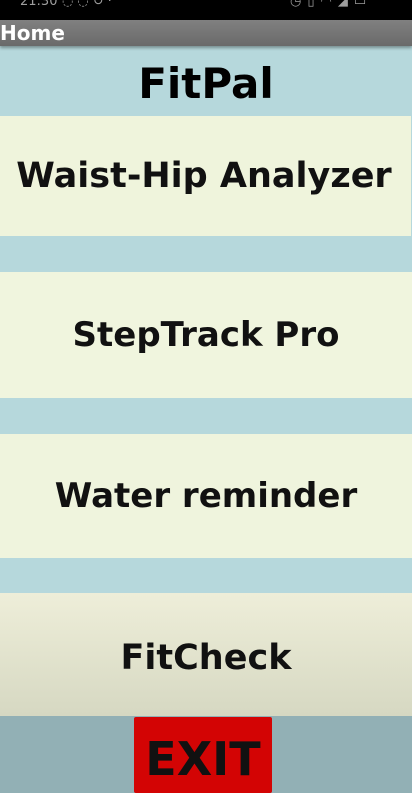 The width and height of the screenshot is (412, 793). I want to click on action-bar: Home, so click(206, 33).